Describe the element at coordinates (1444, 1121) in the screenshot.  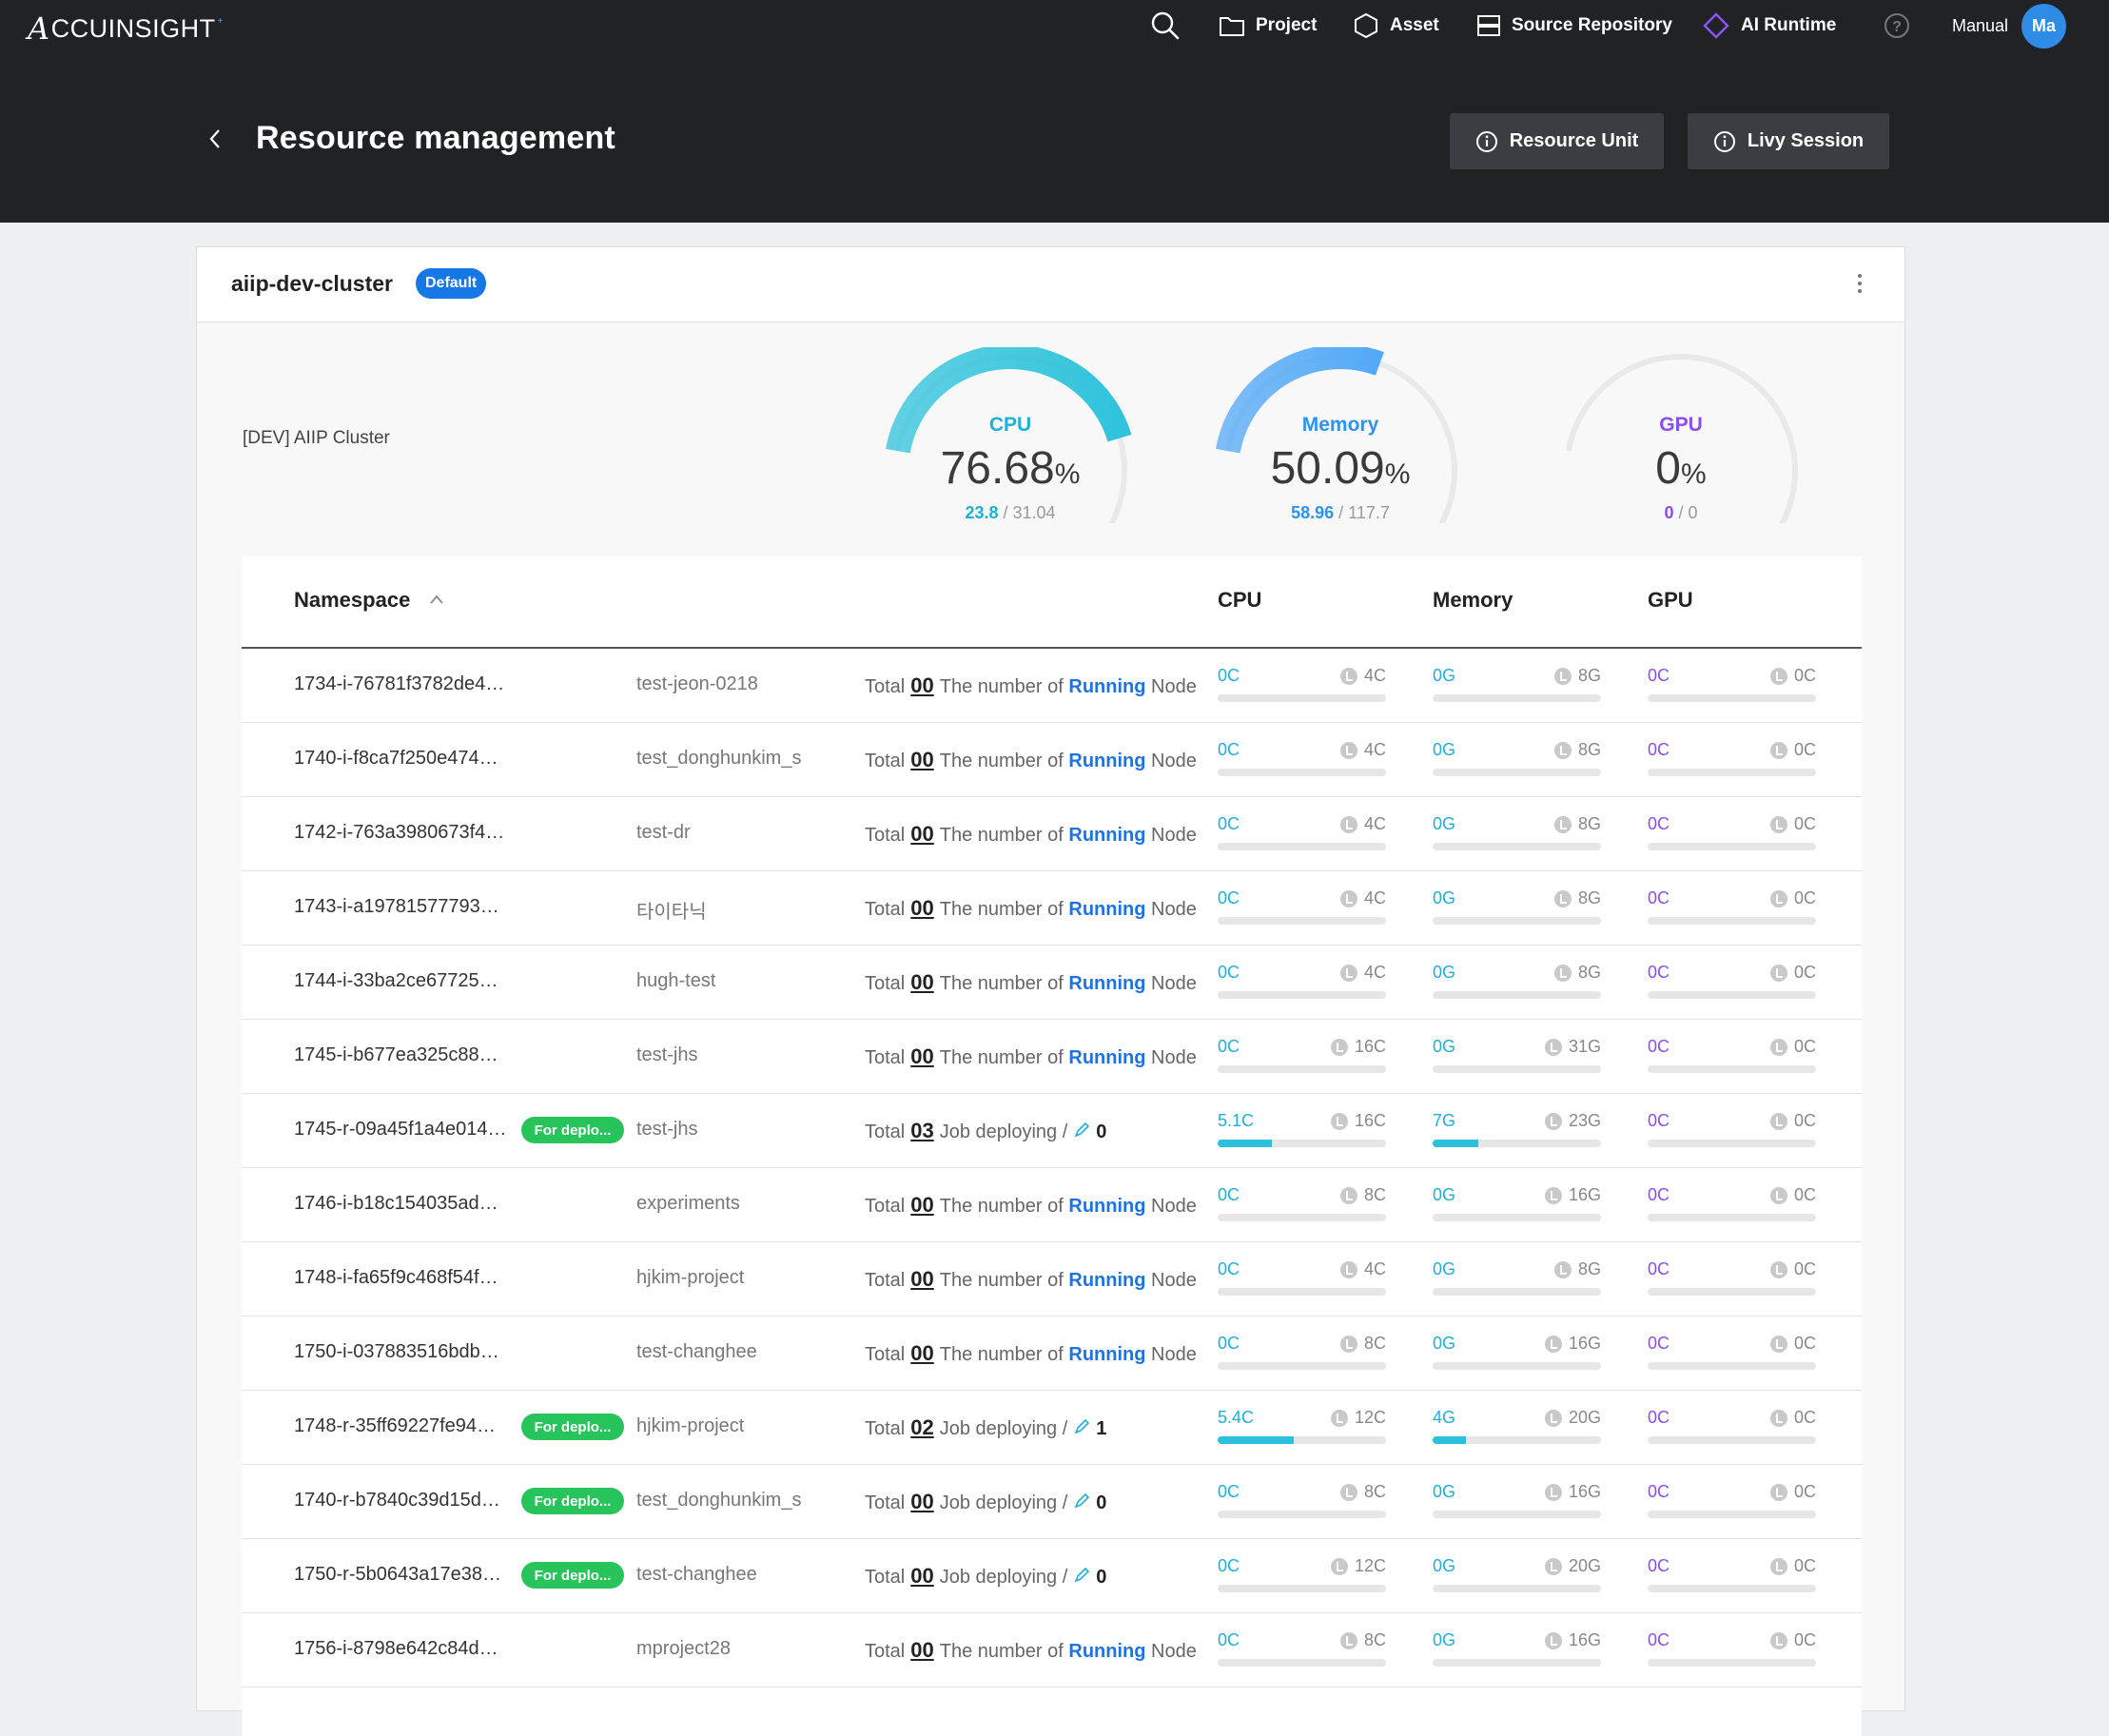
I see `mem-used: 7G` at that location.